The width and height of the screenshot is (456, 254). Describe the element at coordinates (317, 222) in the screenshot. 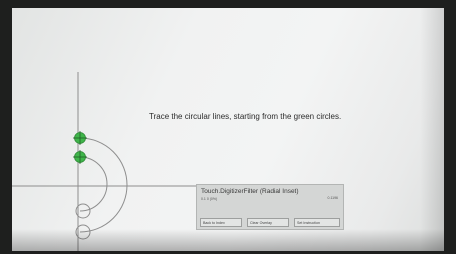

I see `set-instruction-button: Set Instruction` at that location.